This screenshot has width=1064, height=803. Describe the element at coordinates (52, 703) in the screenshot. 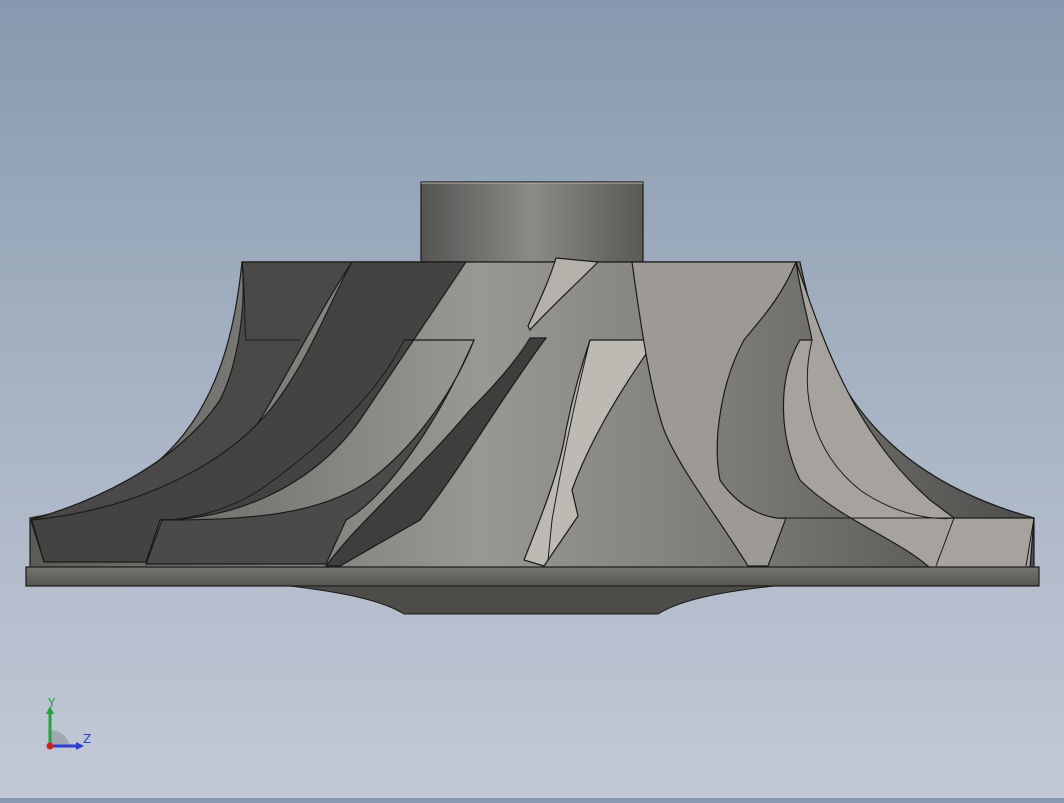

I see `y-axis-label: Y` at that location.